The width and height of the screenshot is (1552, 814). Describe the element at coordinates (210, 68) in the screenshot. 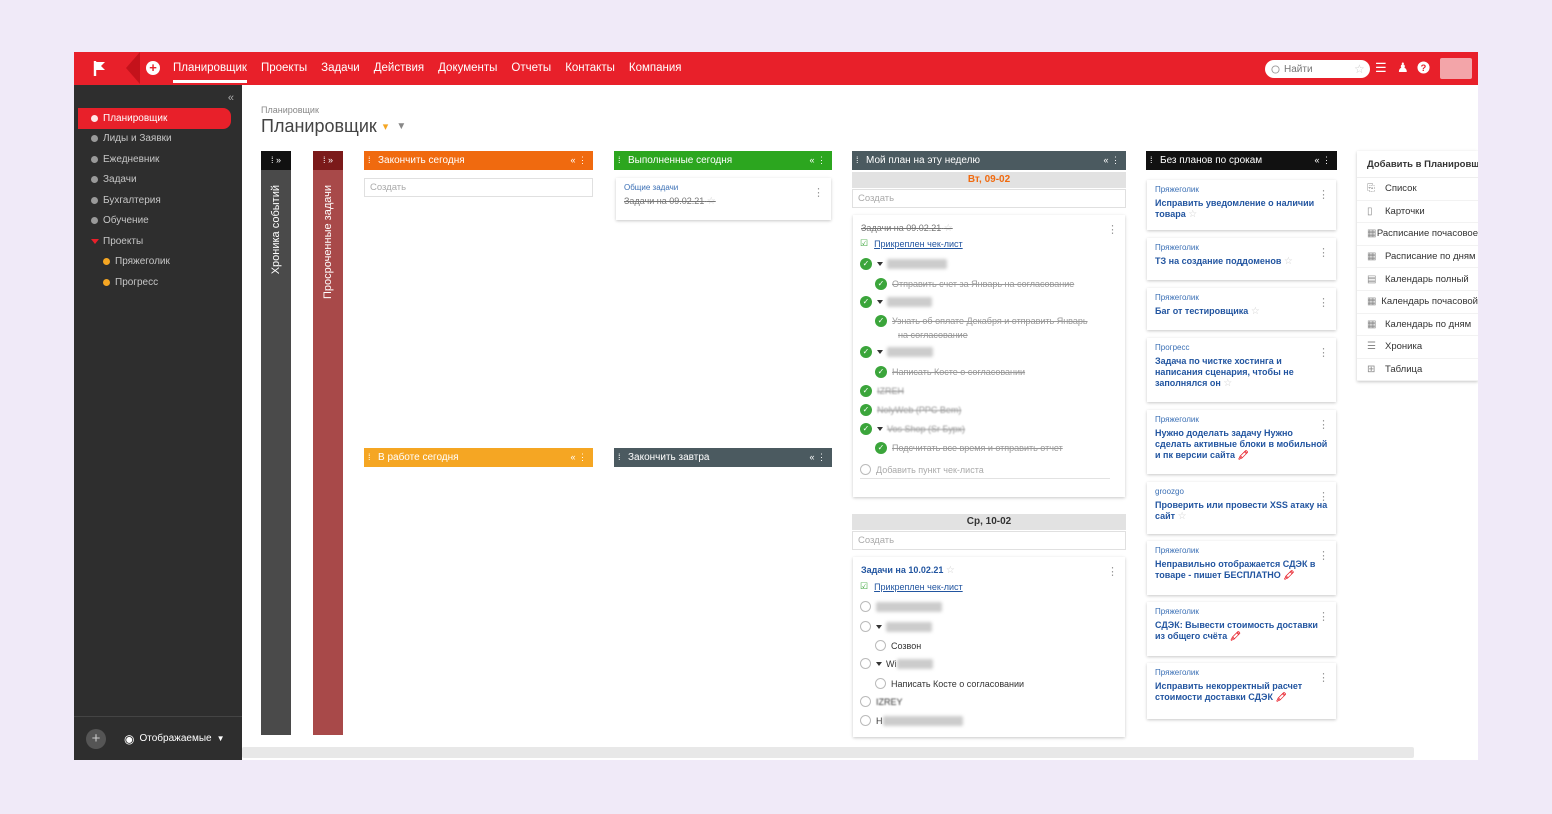

I see `nav-planner: Планировщик` at that location.